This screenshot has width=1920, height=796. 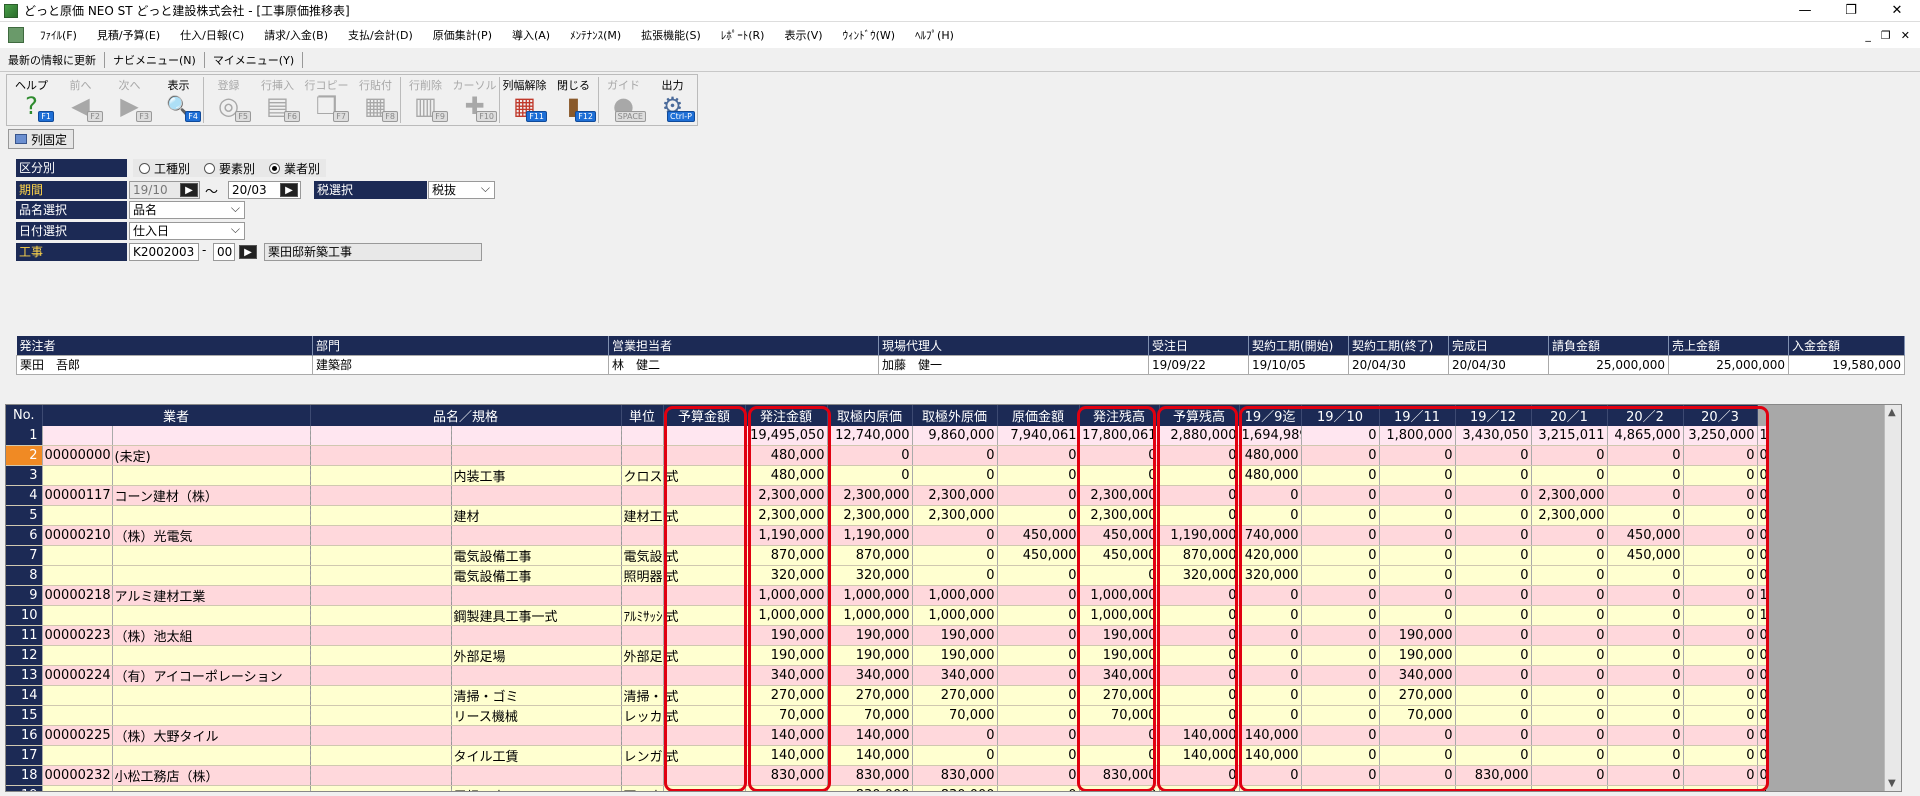 What do you see at coordinates (743, 35) in the screenshot?
I see `menu-report: ﾚﾎﾟｰﾄ(R)` at bounding box center [743, 35].